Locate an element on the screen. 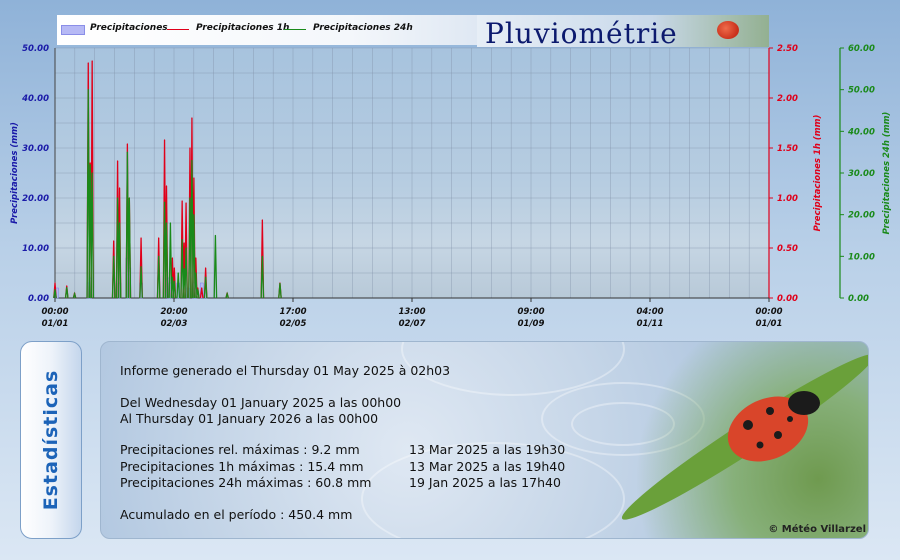 The height and width of the screenshot is (560, 900). right-axis-24h-tick-label: 30.00 is located at coordinates (861, 174).